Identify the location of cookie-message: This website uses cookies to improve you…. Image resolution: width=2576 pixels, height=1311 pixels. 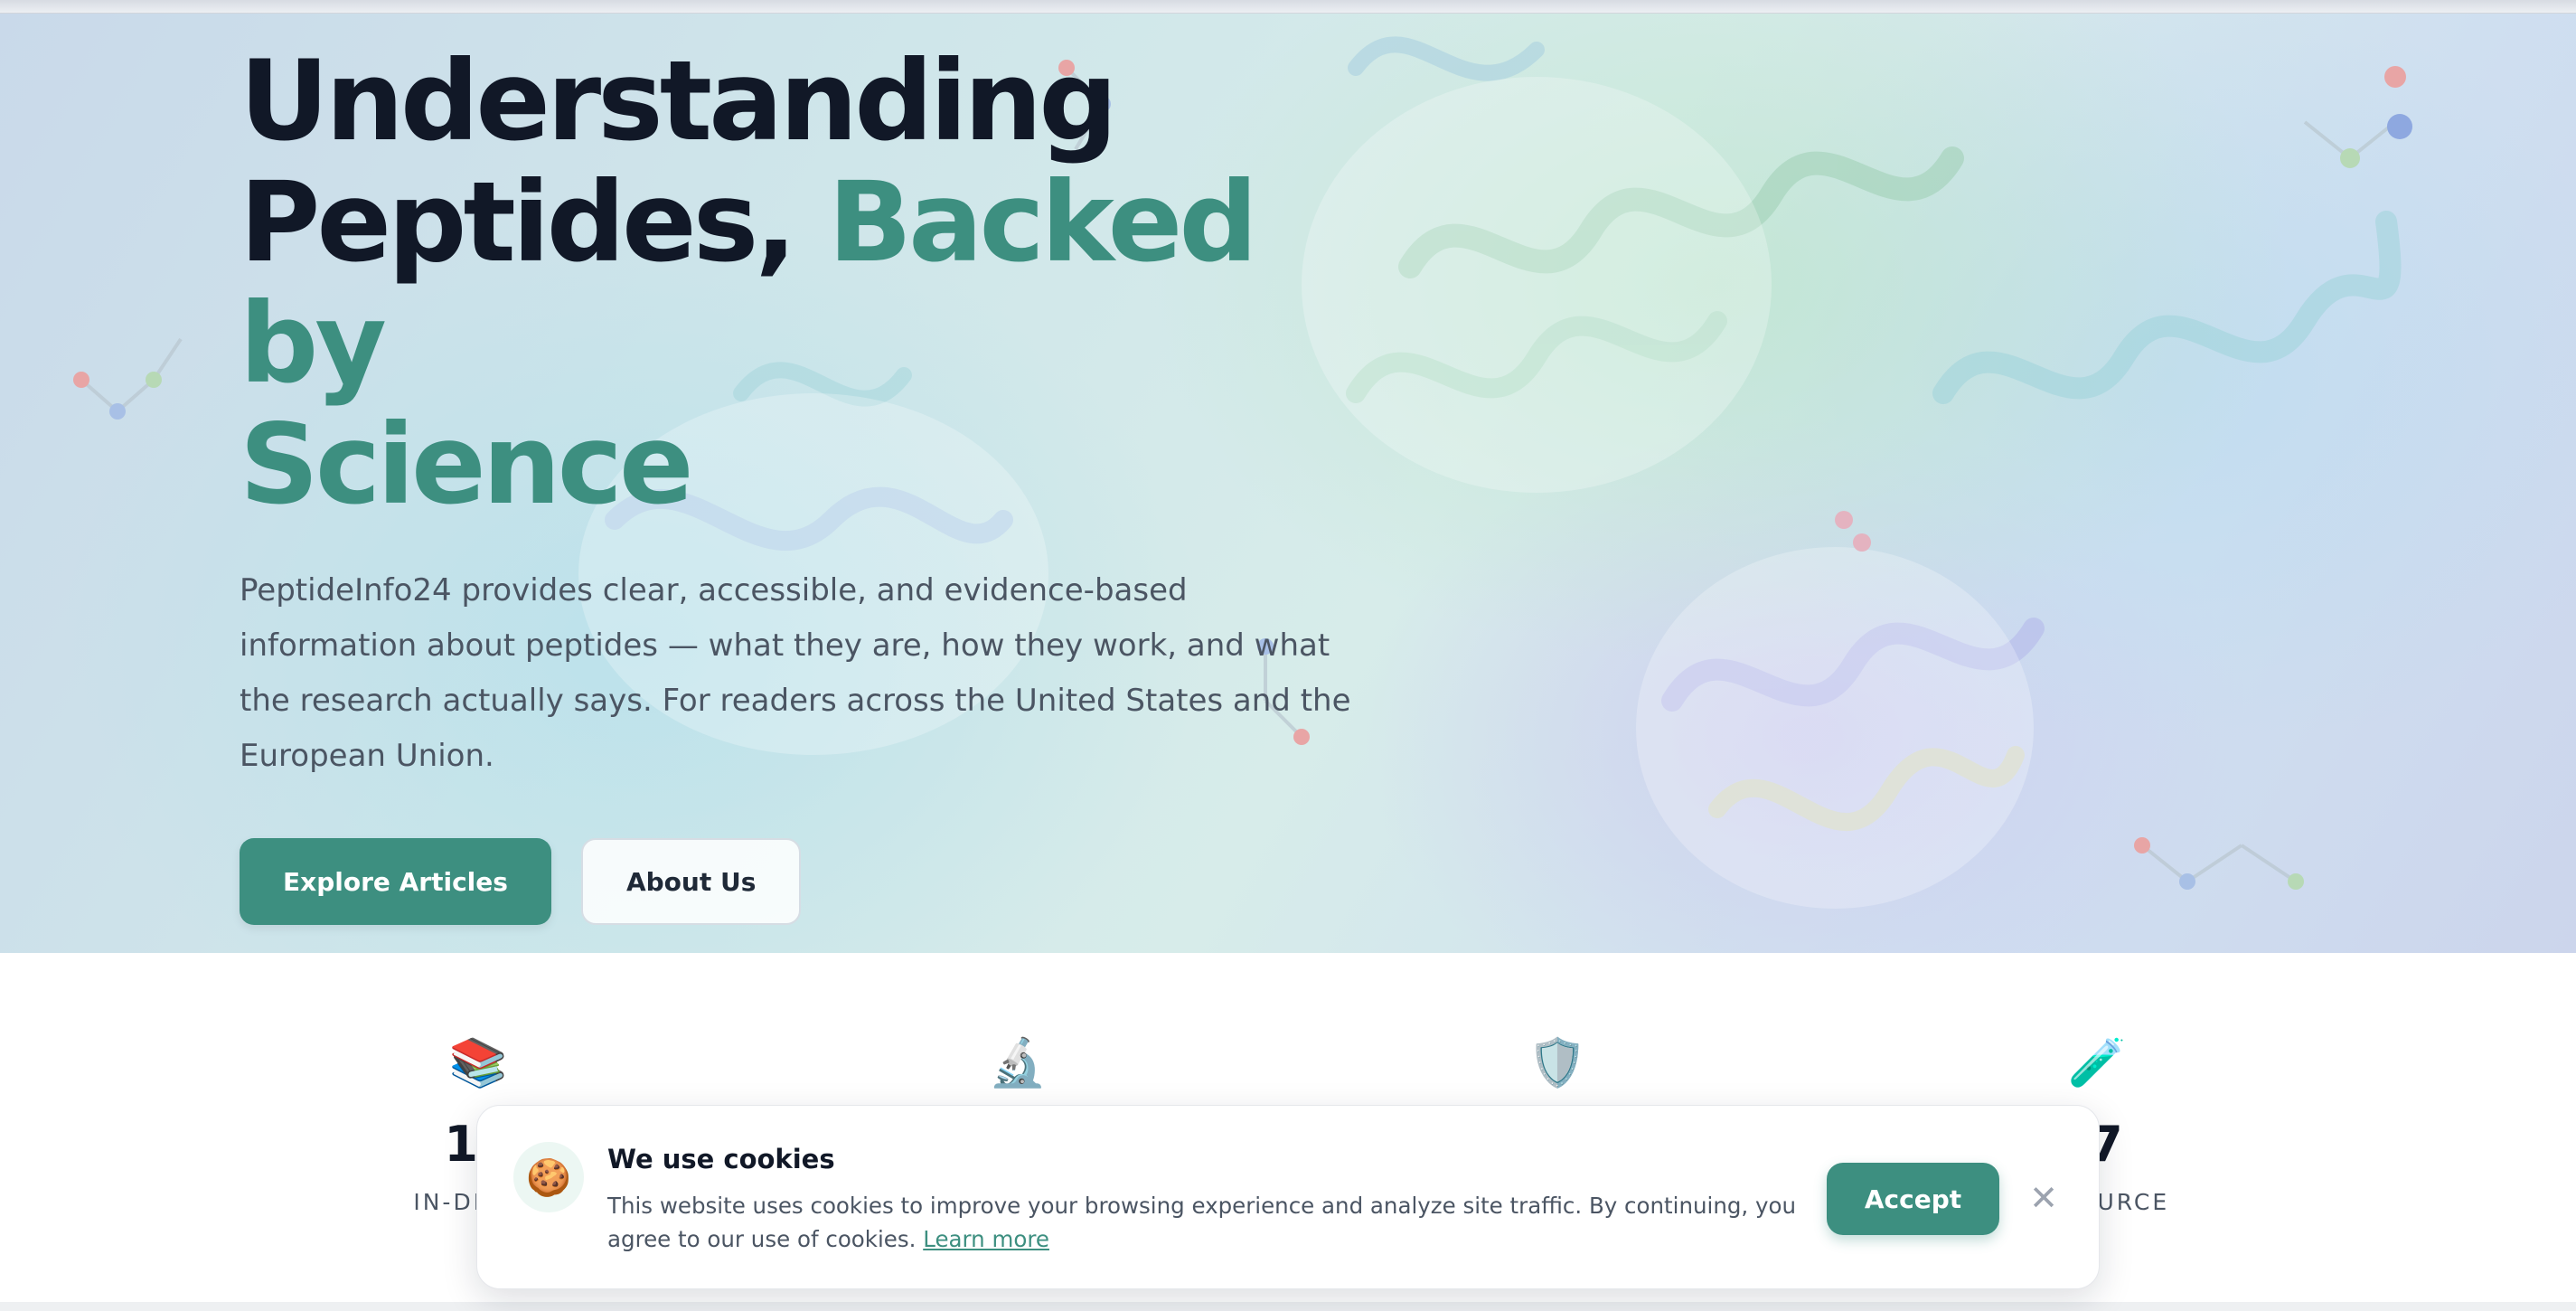
(1202, 1222).